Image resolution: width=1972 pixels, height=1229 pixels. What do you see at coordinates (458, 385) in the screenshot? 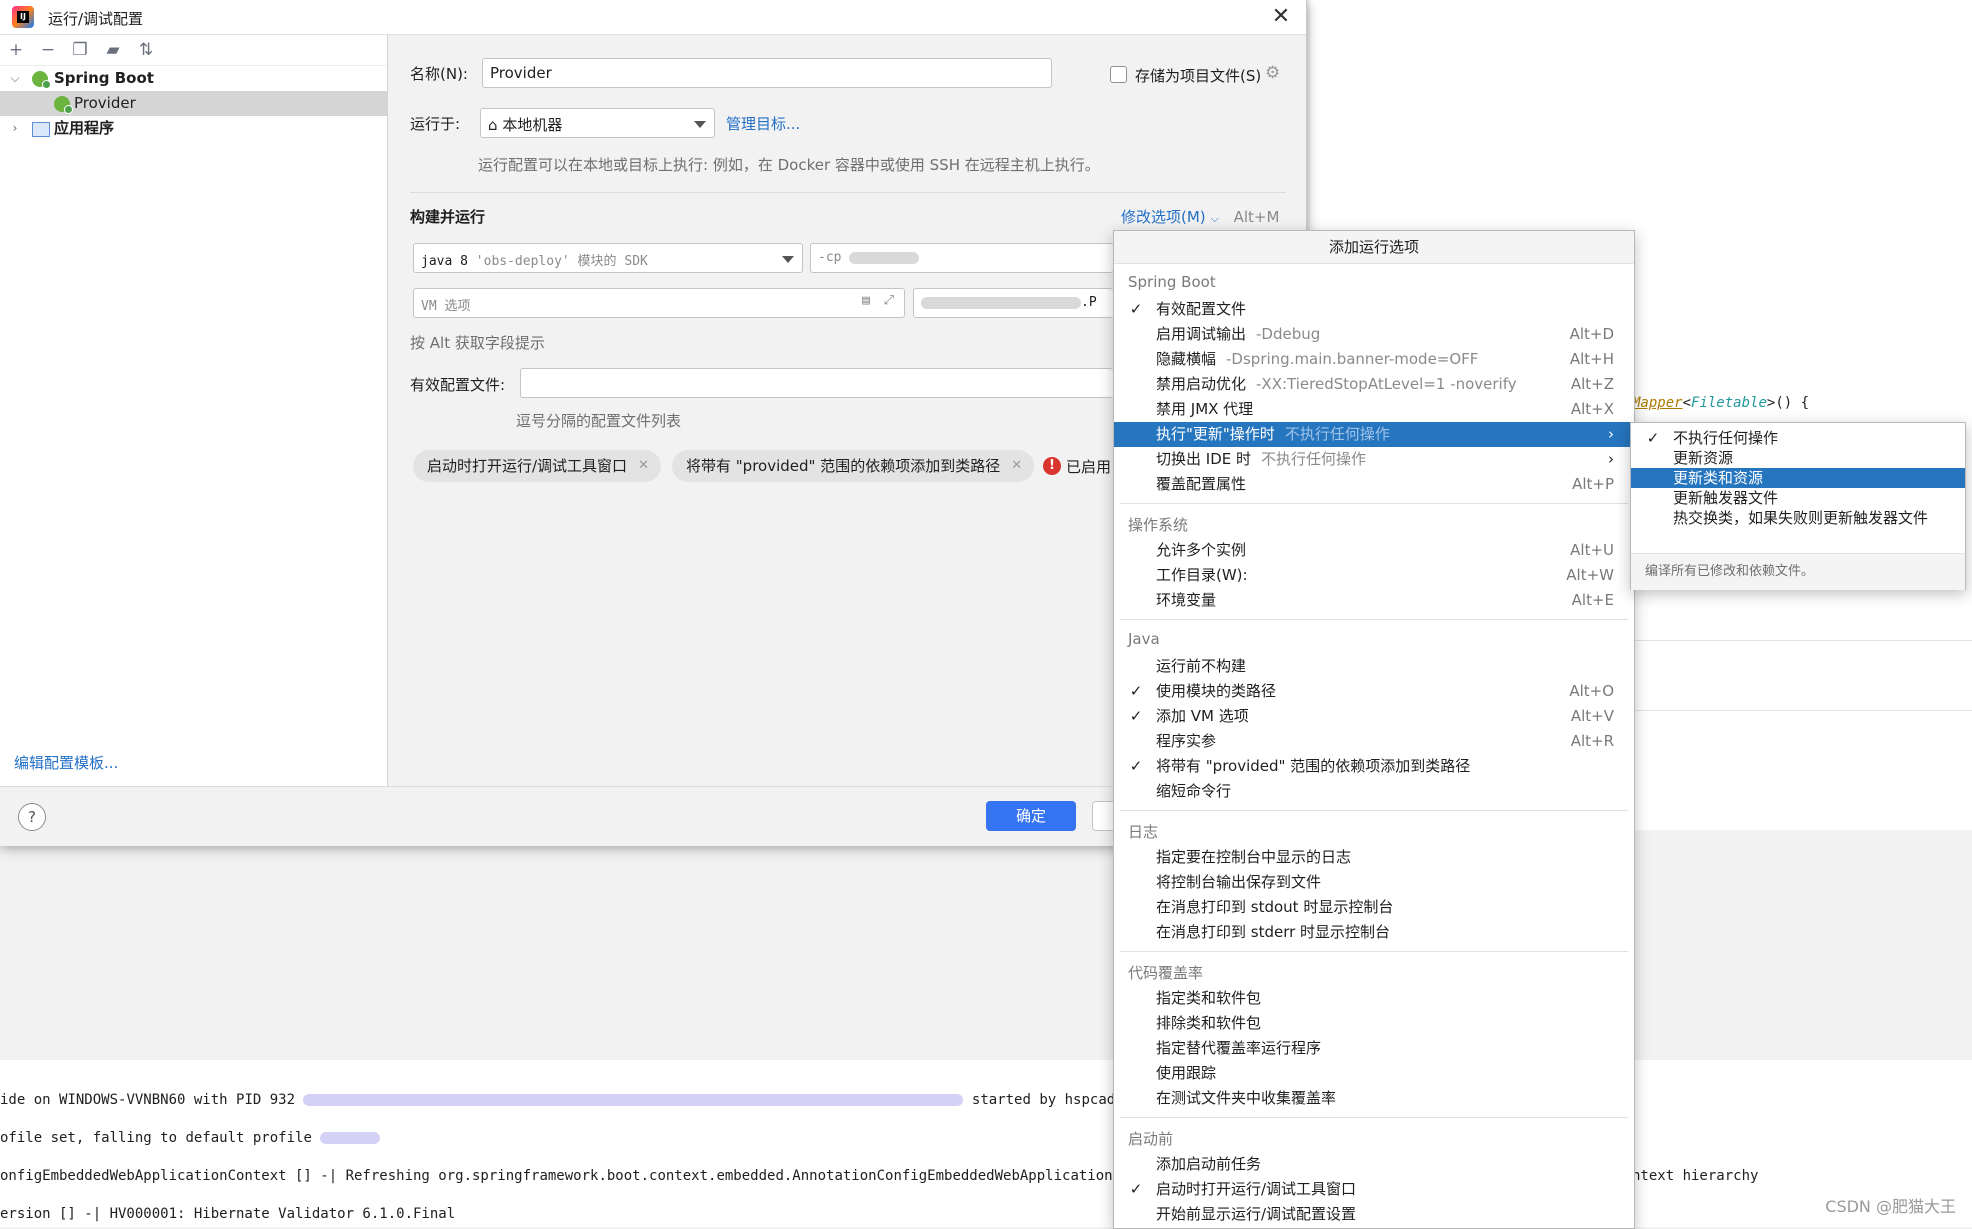
I see `active-profiles-label: 有效配置文件:` at bounding box center [458, 385].